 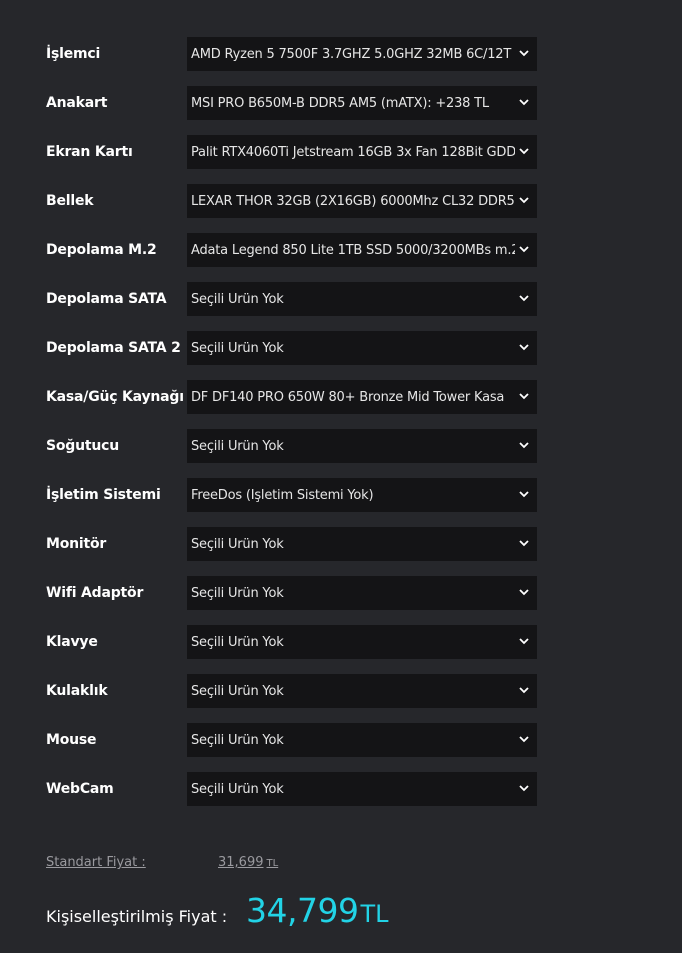 I want to click on component-label: Depolama SATA, so click(x=106, y=299).